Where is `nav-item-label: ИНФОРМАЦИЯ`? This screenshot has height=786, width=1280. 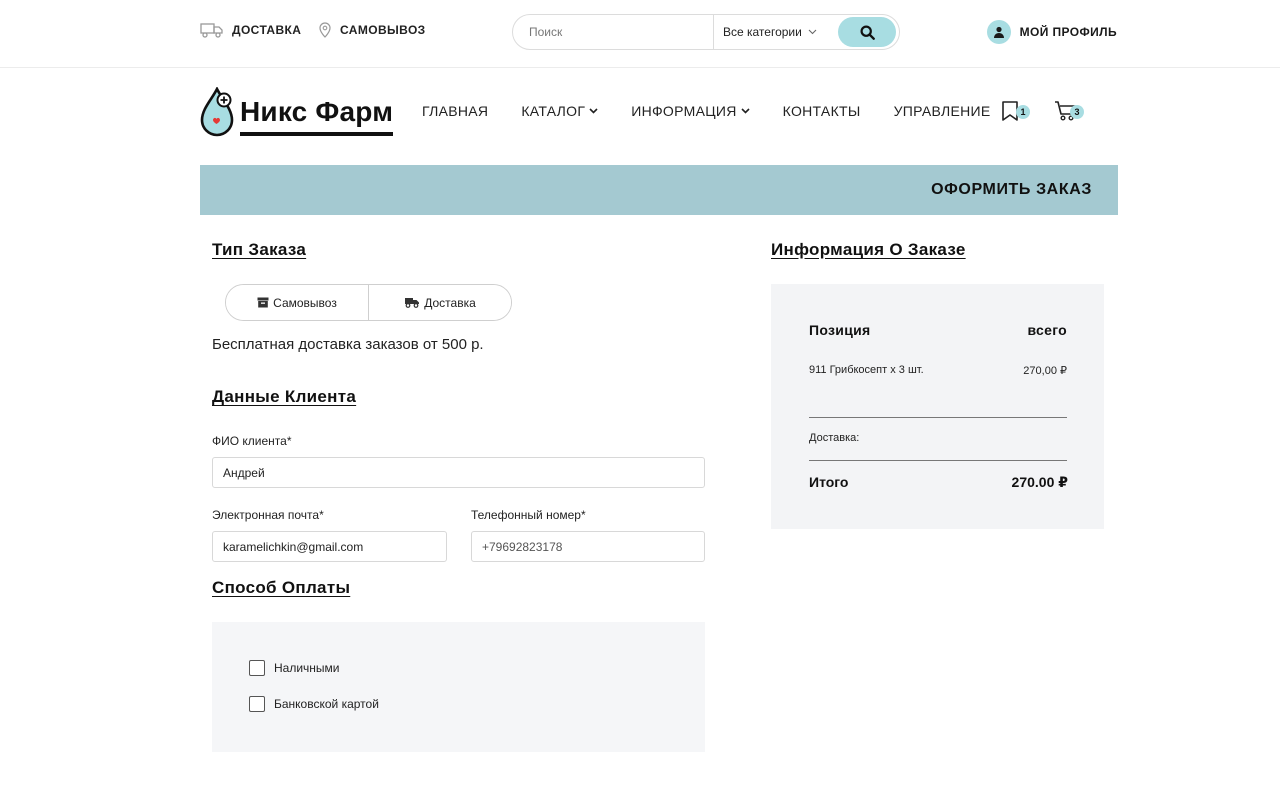
nav-item-label: ИНФОРМАЦИЯ is located at coordinates (684, 111).